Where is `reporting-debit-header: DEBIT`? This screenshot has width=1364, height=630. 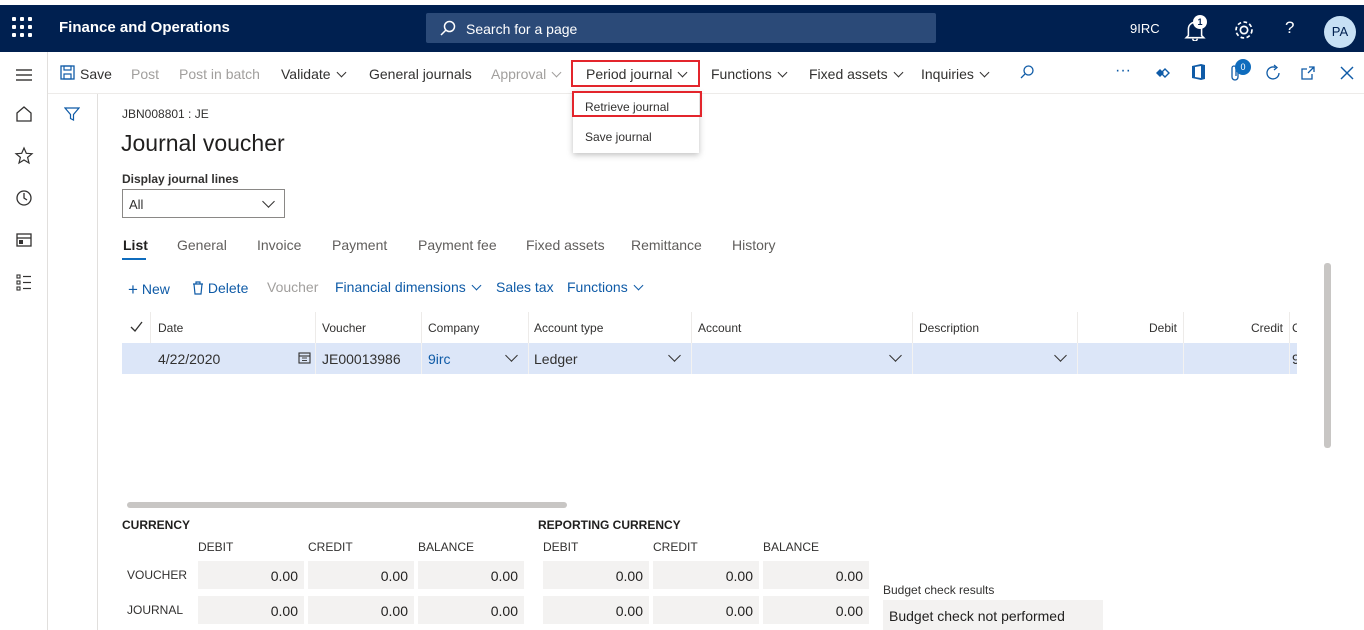 reporting-debit-header: DEBIT is located at coordinates (561, 547).